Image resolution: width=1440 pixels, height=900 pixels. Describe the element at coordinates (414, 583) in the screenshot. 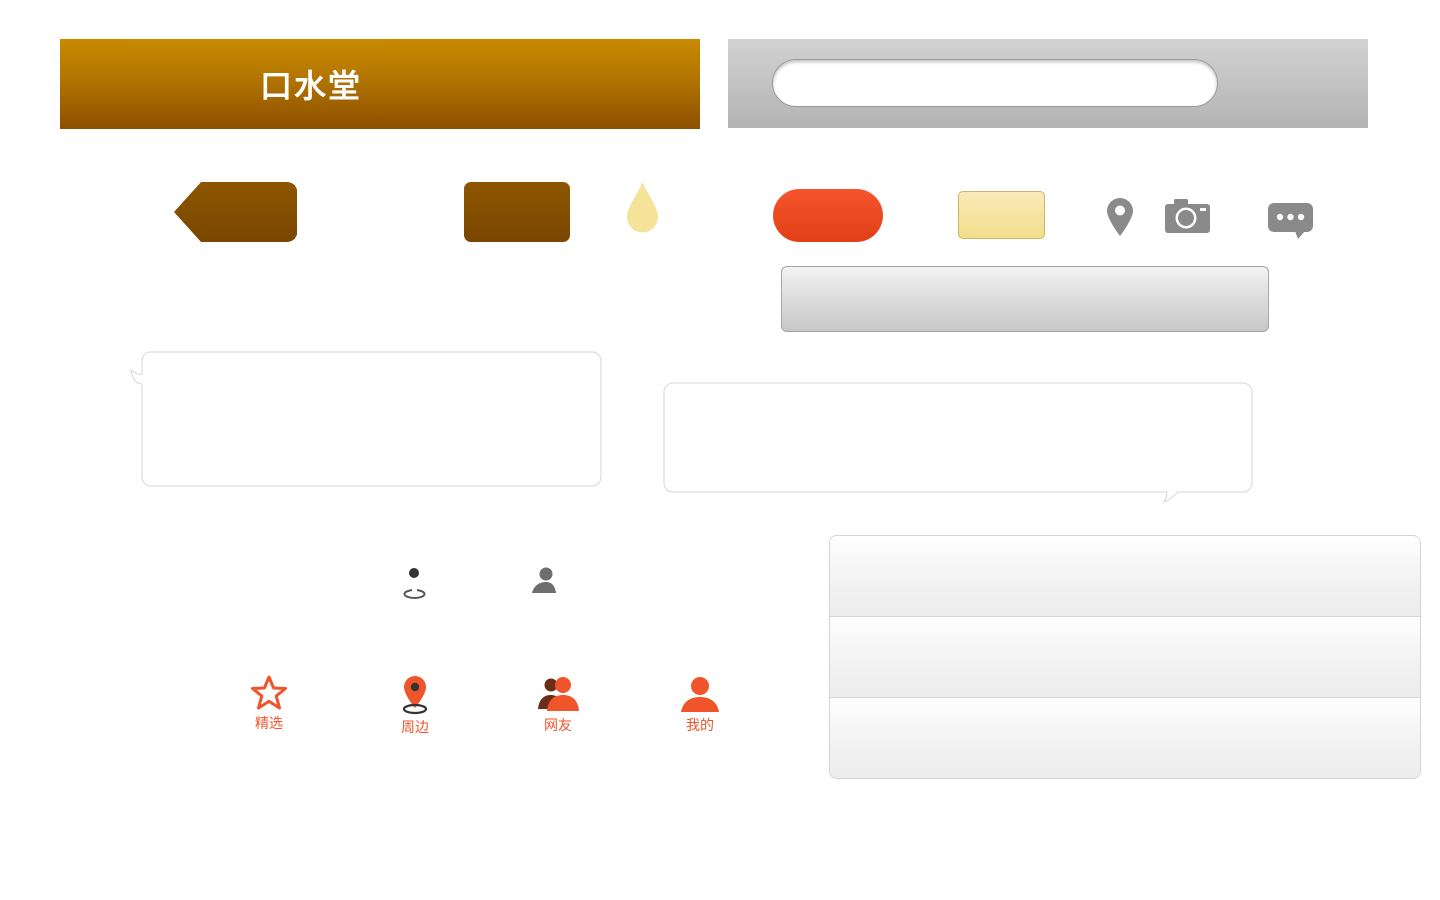

I see `nearby-icon` at that location.